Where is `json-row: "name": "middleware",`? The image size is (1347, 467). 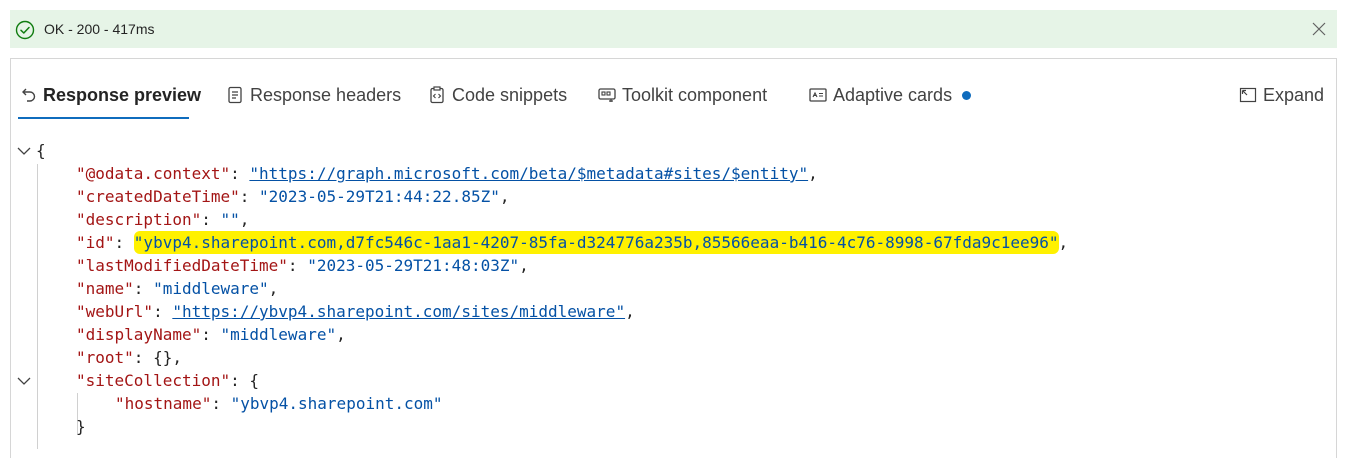 json-row: "name": "middleware", is located at coordinates (177, 288).